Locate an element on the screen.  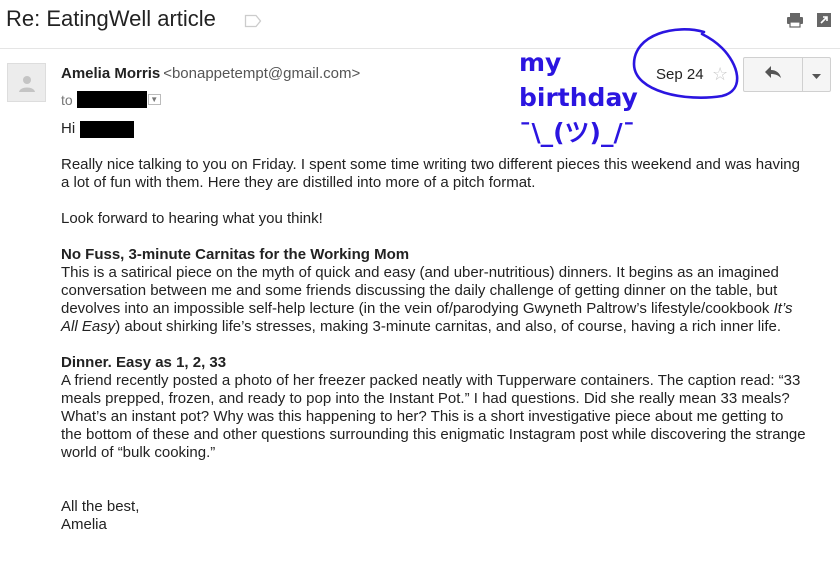
sender-email: <bonappetempt@gmail.com> is located at coordinates (262, 73).